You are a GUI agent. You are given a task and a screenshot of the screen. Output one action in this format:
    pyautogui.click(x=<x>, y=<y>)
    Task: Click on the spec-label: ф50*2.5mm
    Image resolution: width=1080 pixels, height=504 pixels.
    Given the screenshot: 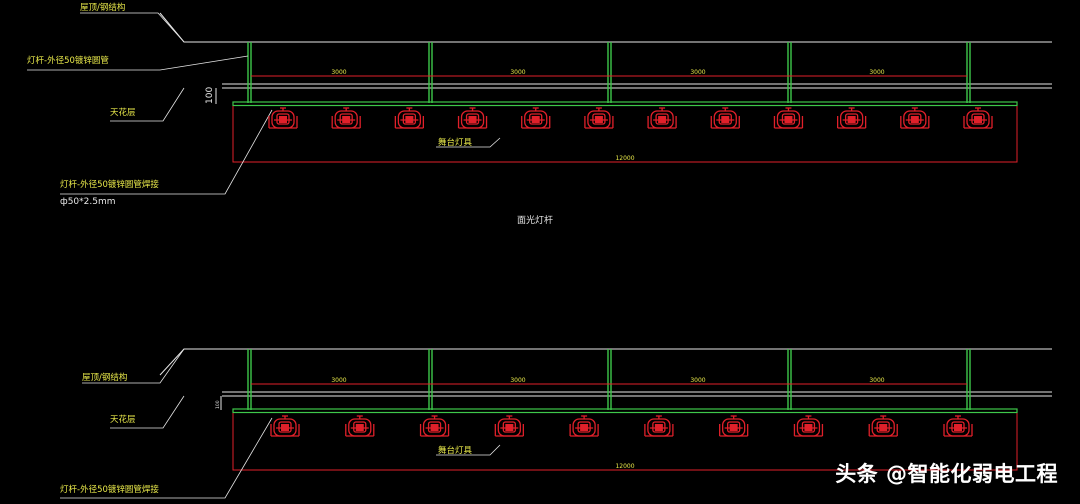 What is the action you would take?
    pyautogui.click(x=88, y=202)
    